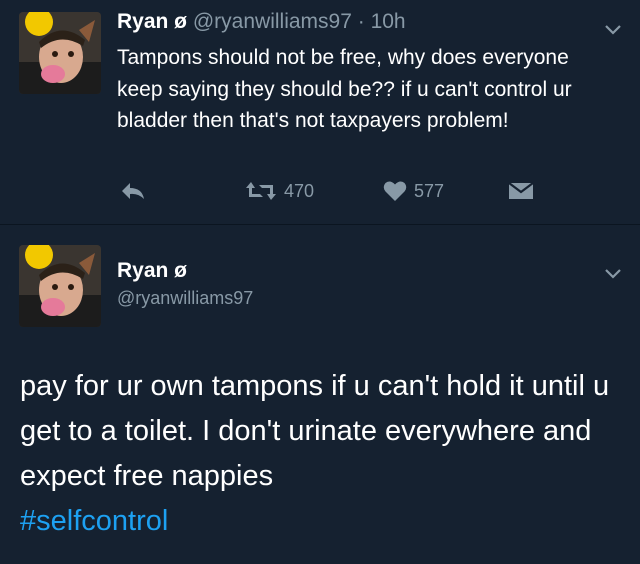 This screenshot has height=564, width=640. I want to click on timestamp: 10h, so click(388, 21).